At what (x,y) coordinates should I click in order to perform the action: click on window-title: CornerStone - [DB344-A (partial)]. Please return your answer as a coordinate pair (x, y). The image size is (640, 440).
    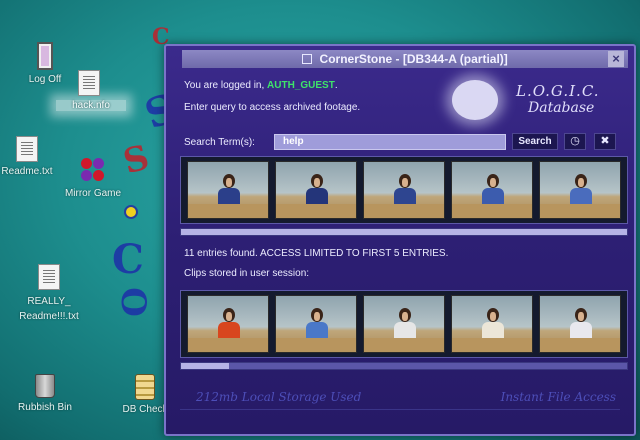
    Looking at the image, I should click on (413, 59).